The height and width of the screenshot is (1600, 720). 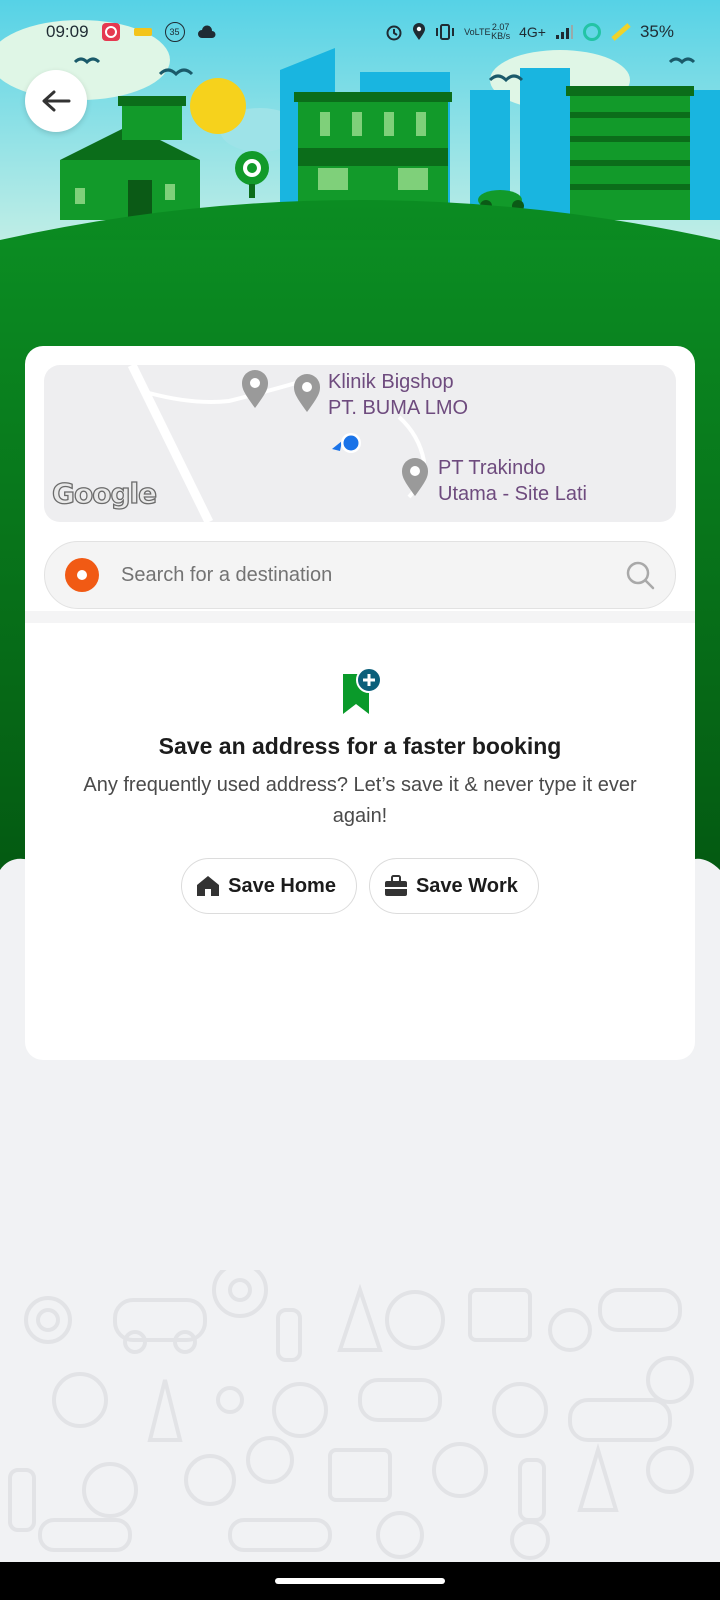 I want to click on system-nav-bar, so click(x=360, y=1581).